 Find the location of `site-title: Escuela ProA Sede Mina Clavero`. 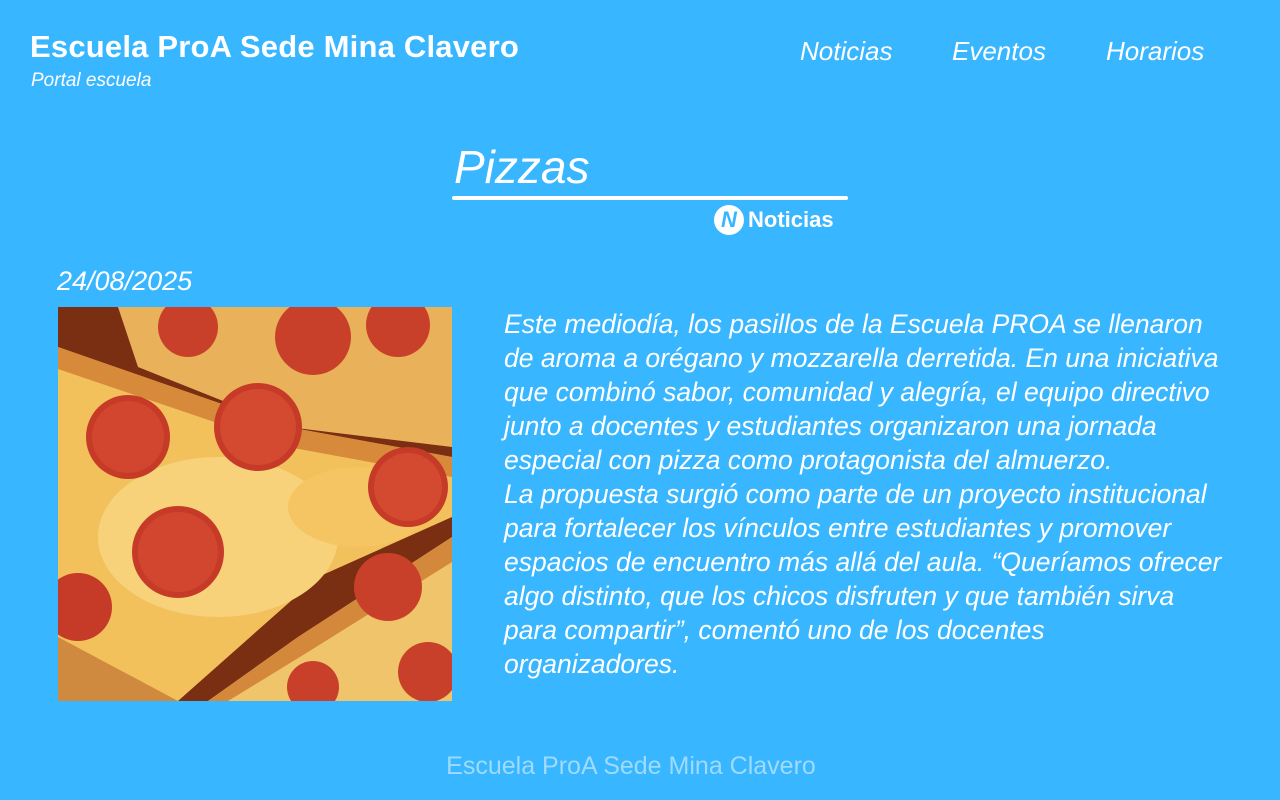

site-title: Escuela ProA Sede Mina Clavero is located at coordinates (274, 47).